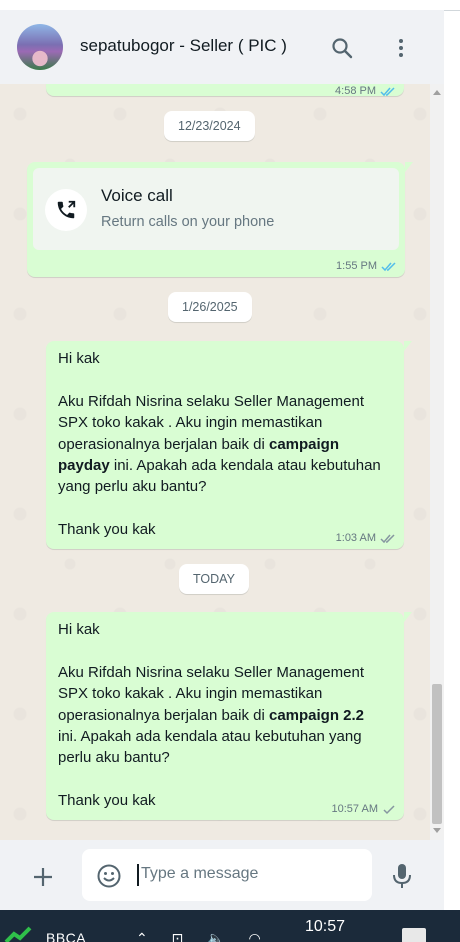 The width and height of the screenshot is (460, 942). I want to click on message-meta: 10:57 AM, so click(364, 809).